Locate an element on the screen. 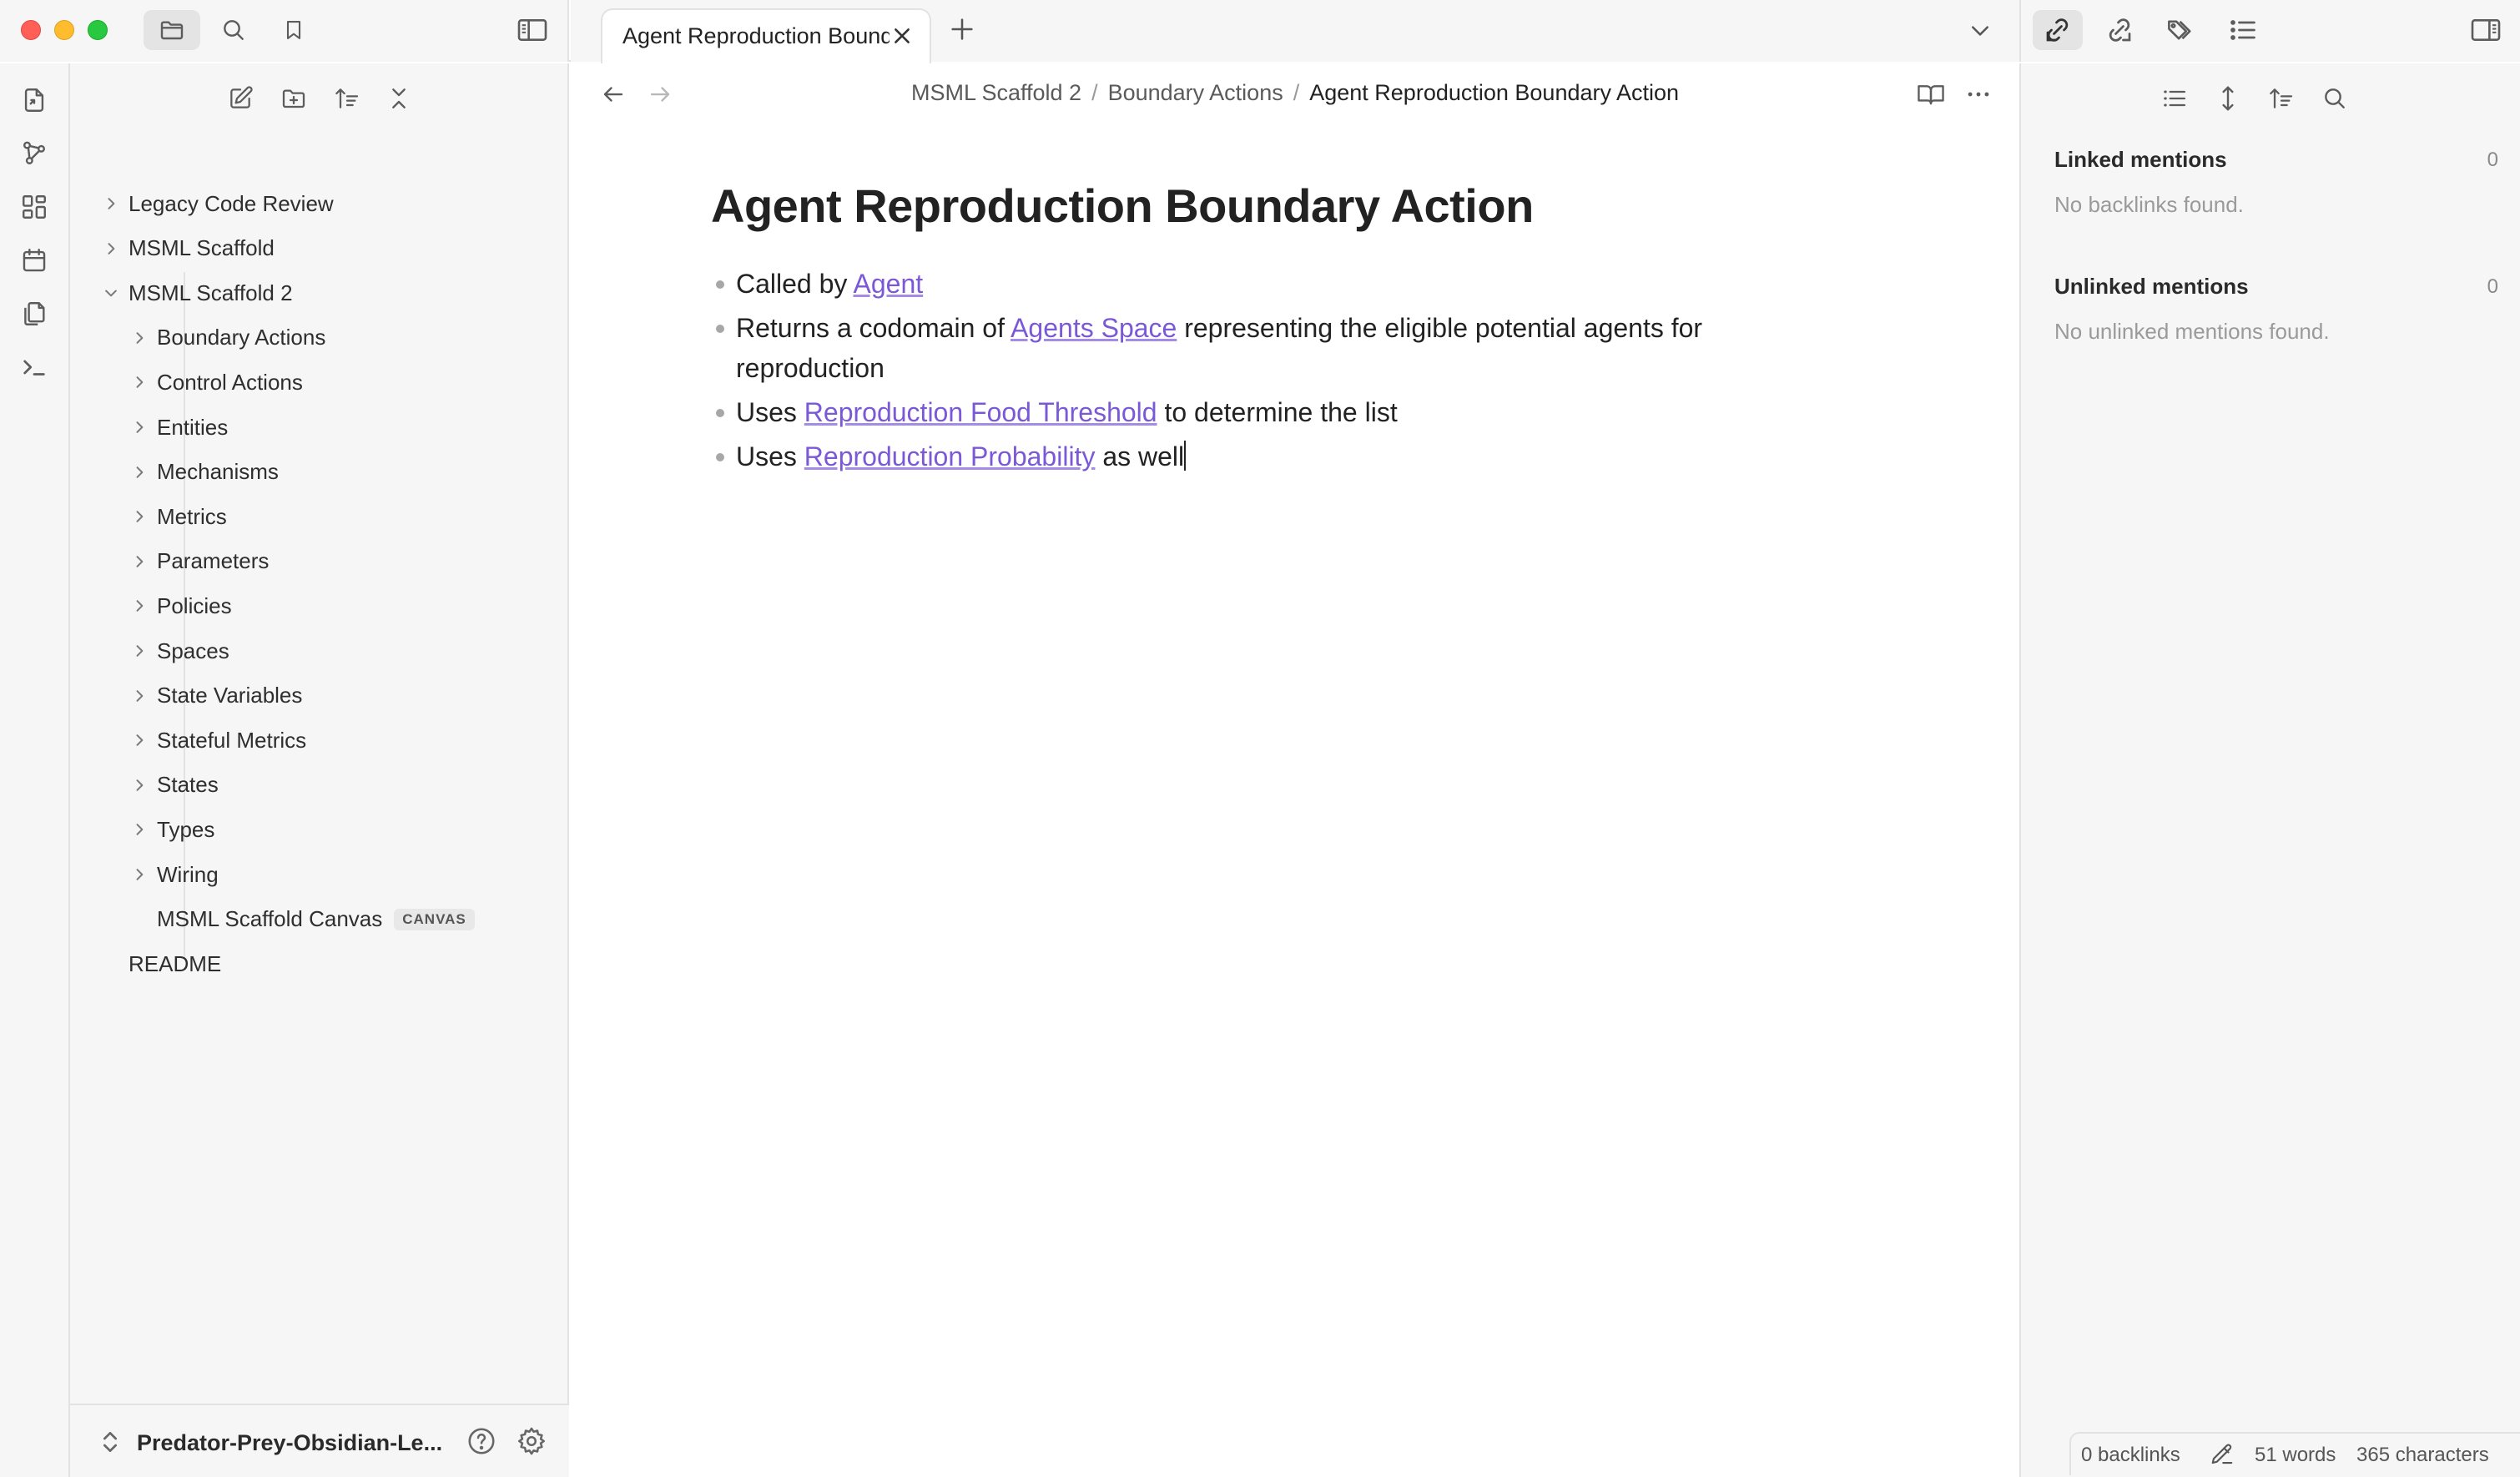  more-horizontal-icon is located at coordinates (1979, 94).